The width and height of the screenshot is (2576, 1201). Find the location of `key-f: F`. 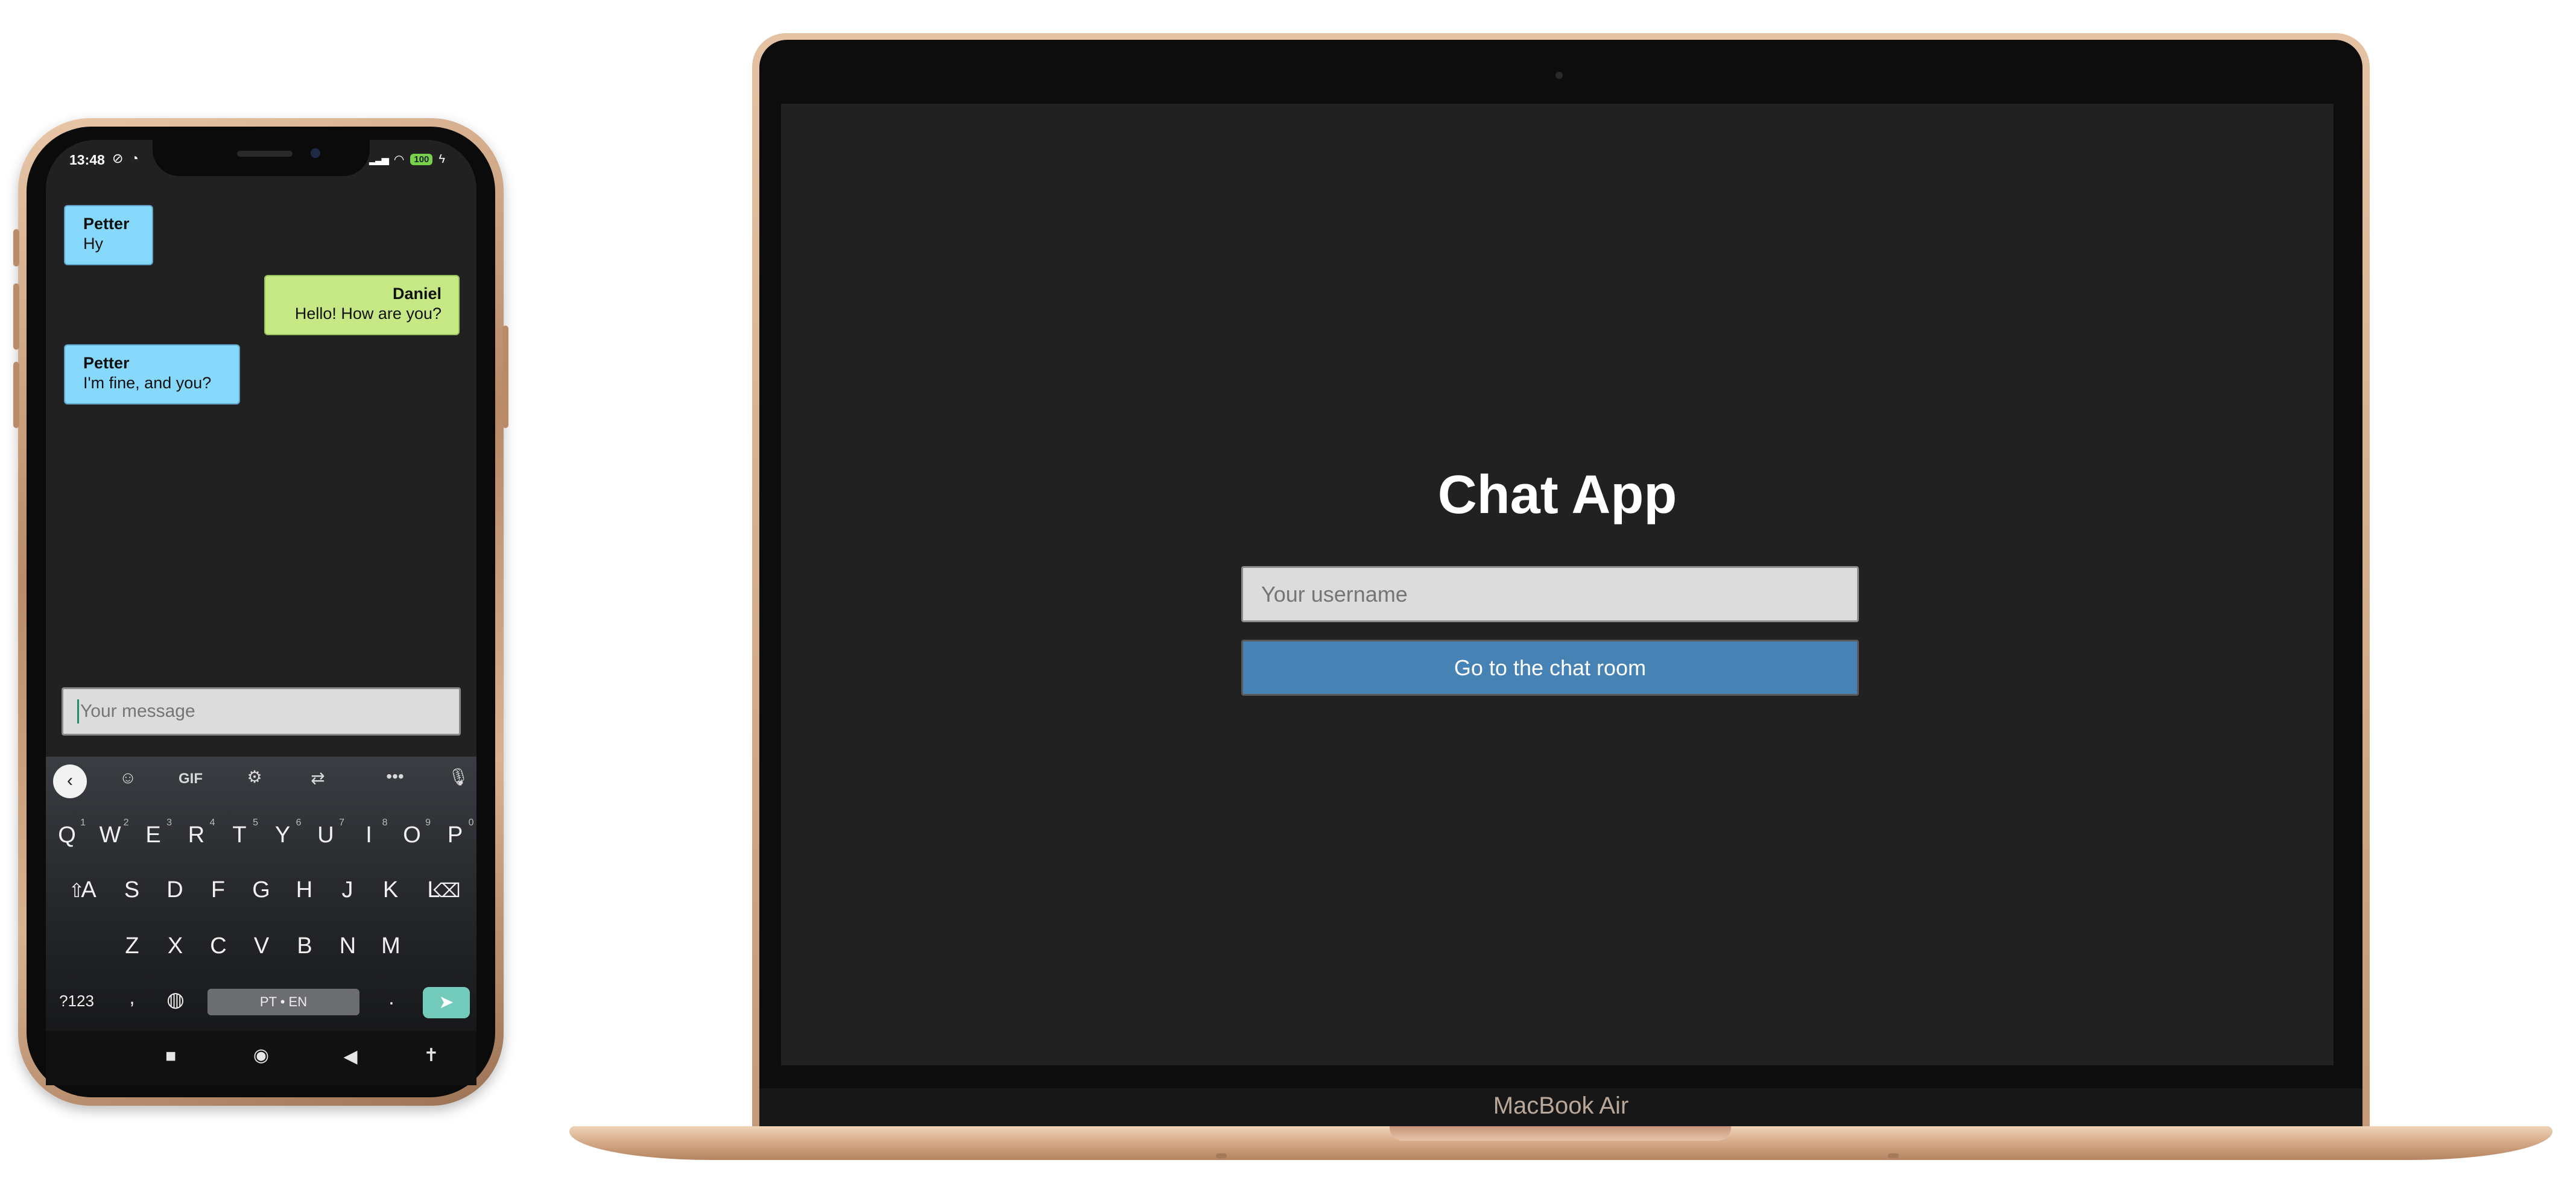

key-f: F is located at coordinates (218, 890).